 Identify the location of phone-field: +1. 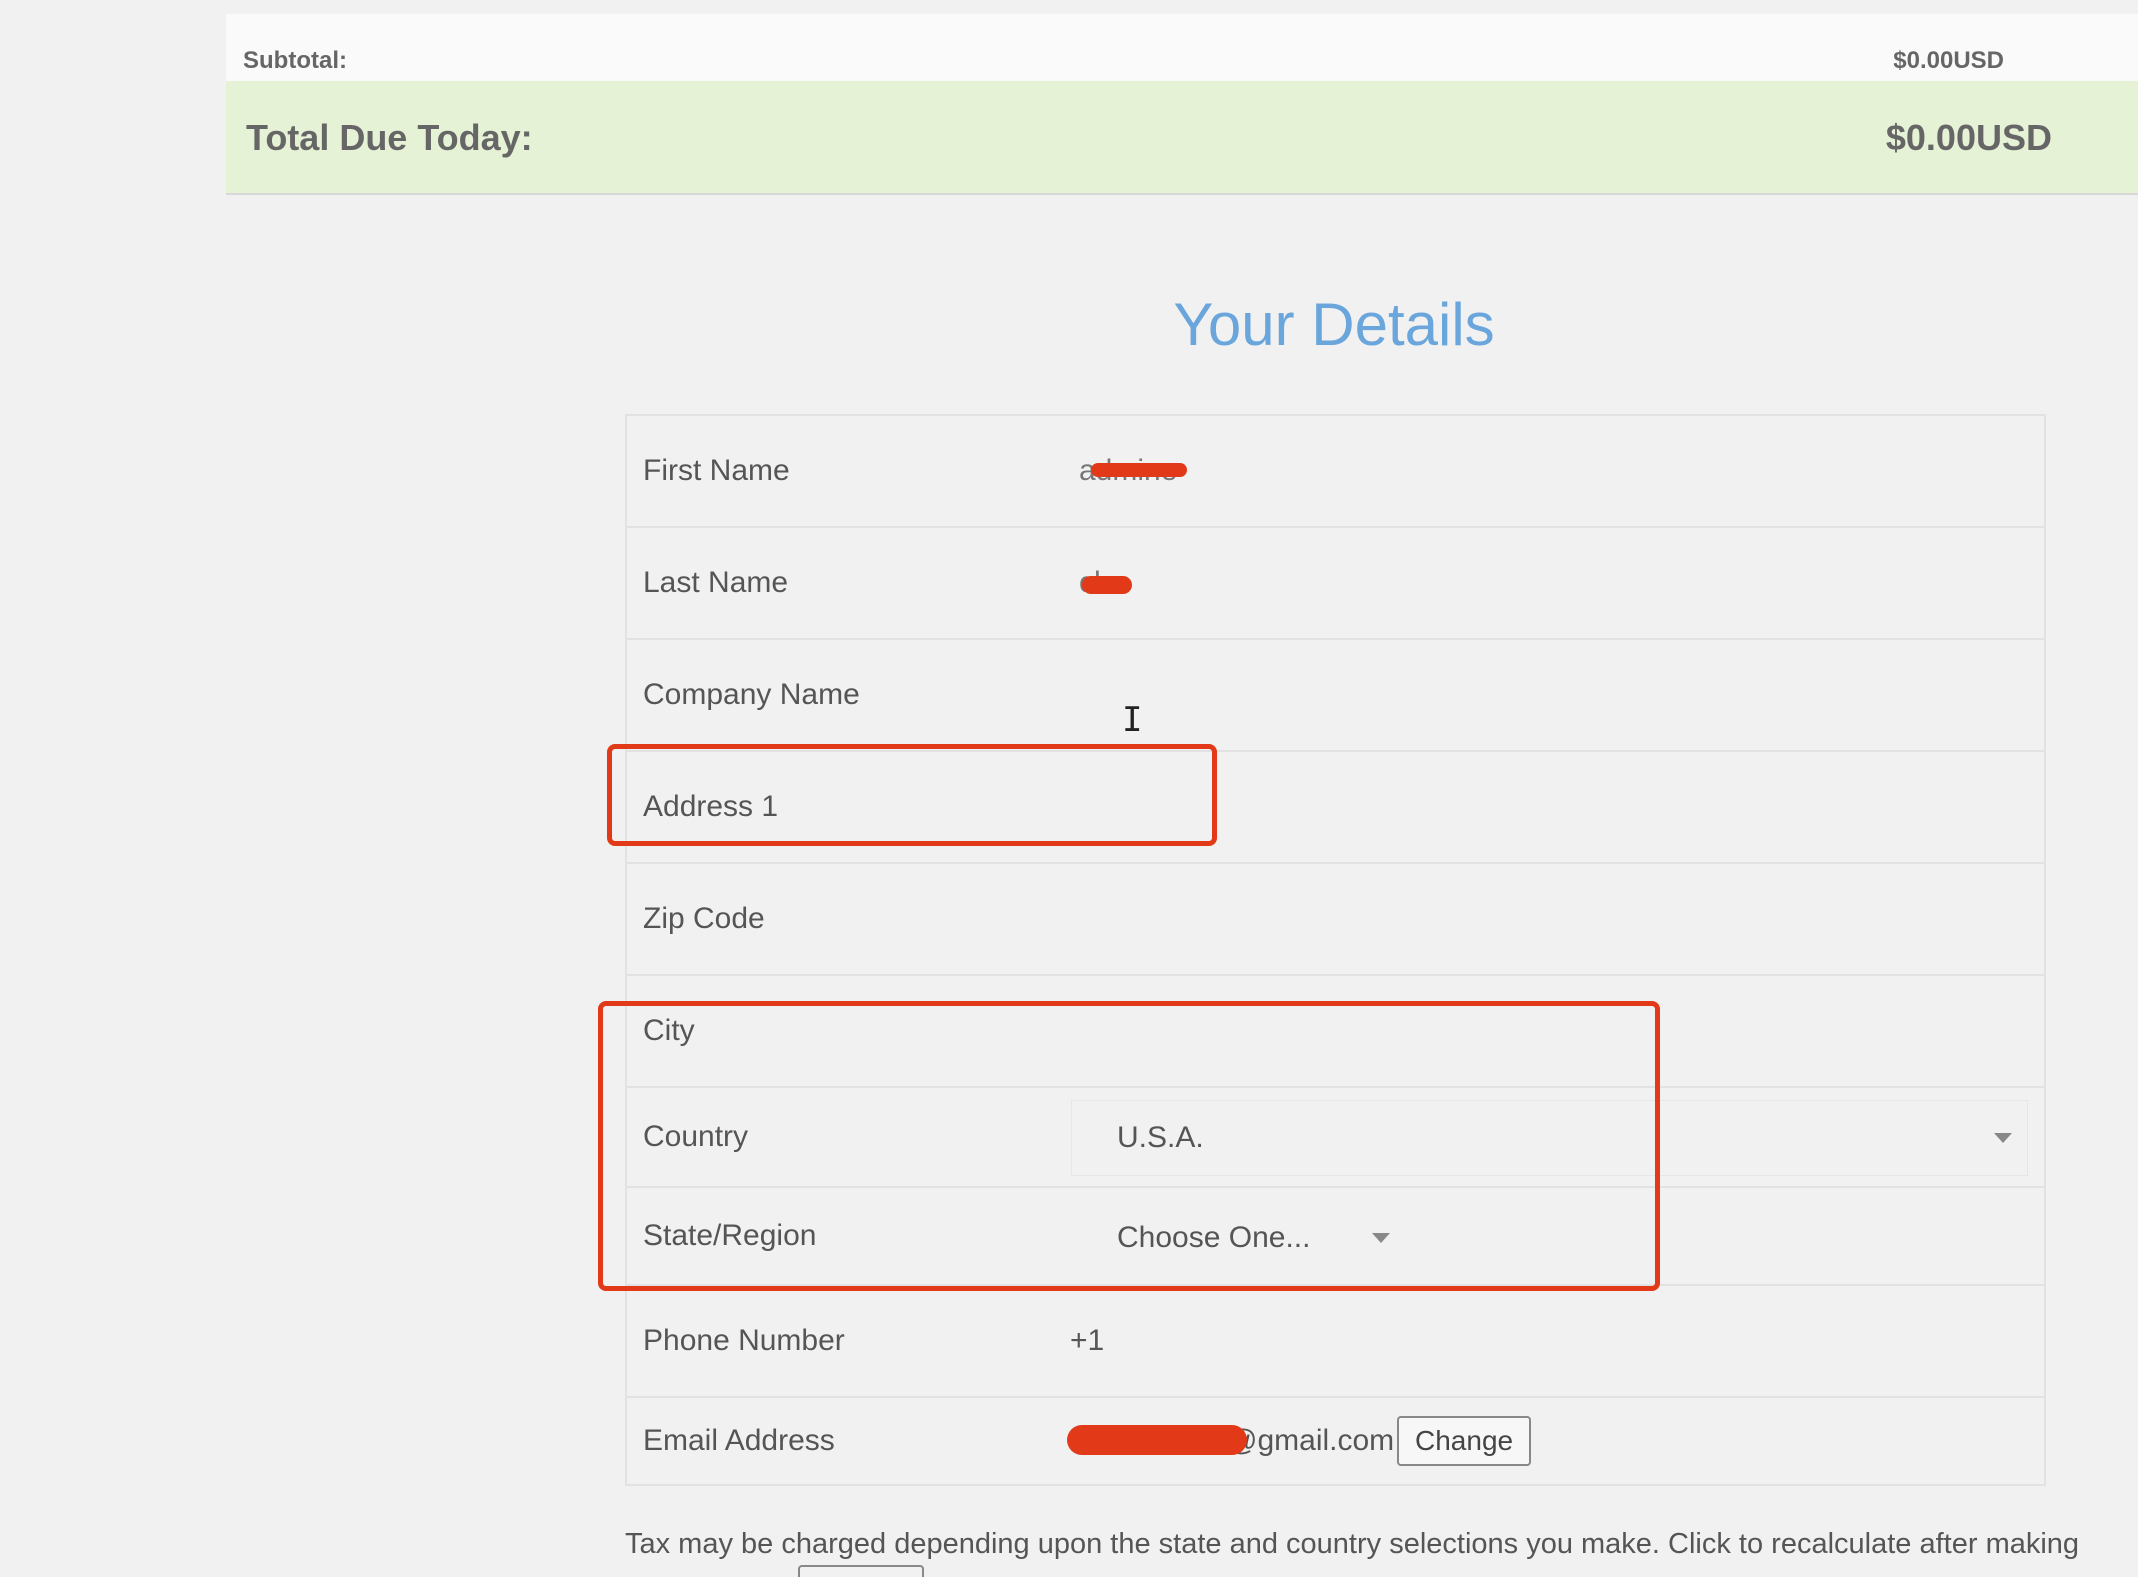
(1087, 1341).